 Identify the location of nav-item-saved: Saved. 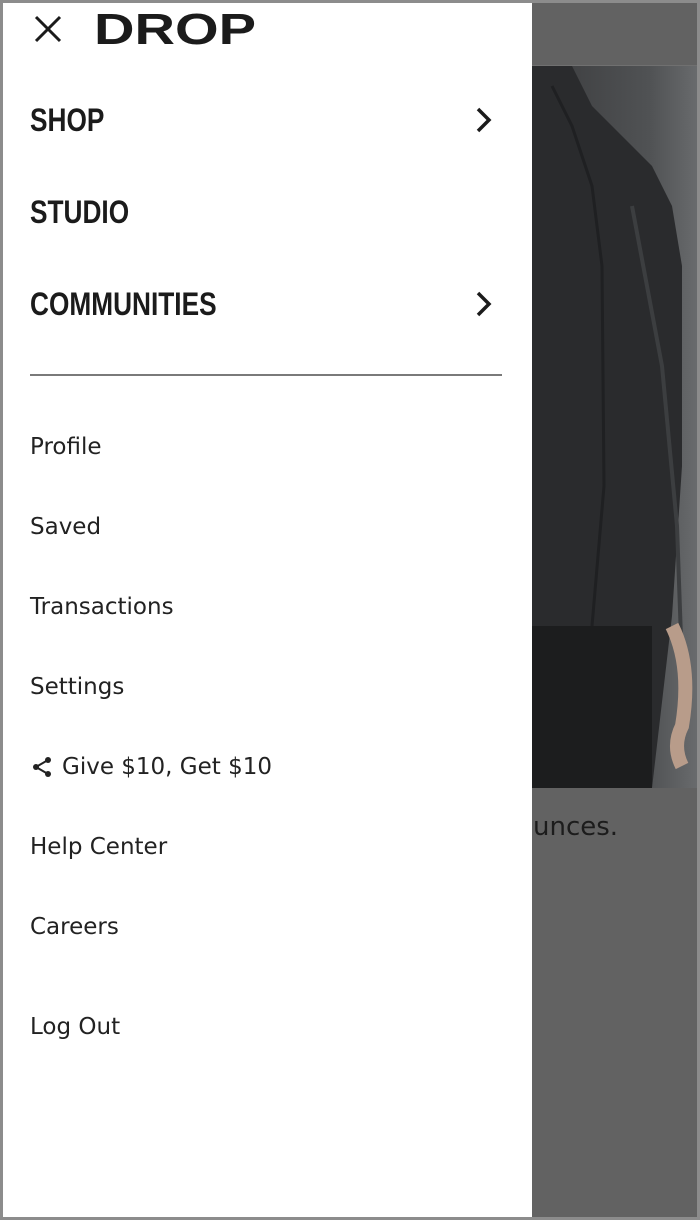
(65, 527).